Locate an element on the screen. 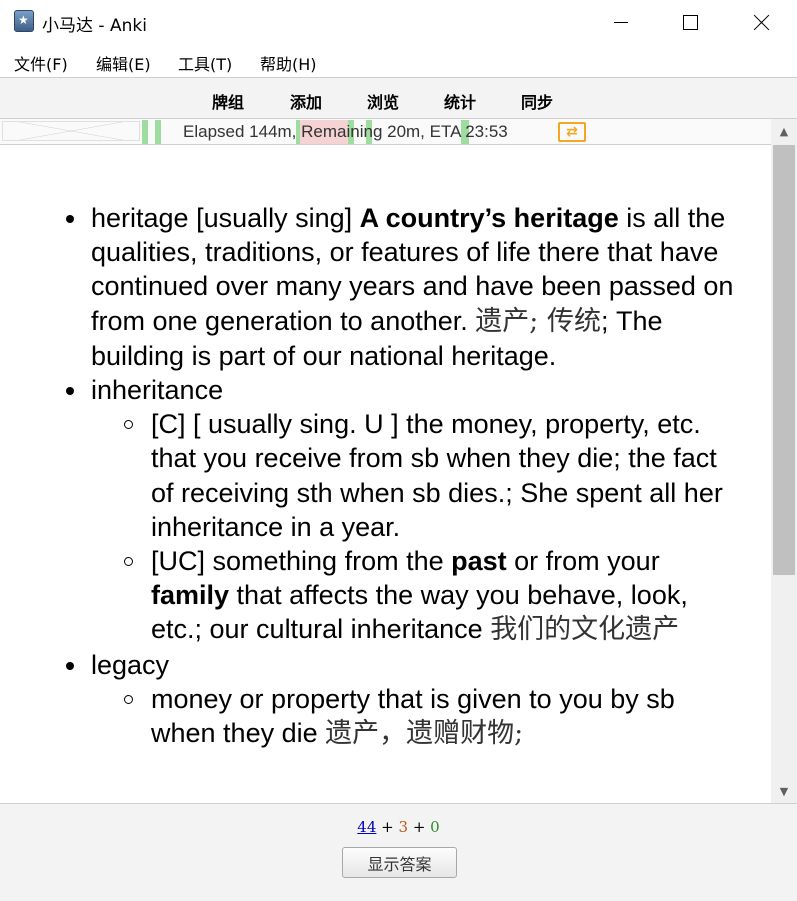 This screenshot has height=901, width=797. sub-item-cjk: 我们的文化遗产 is located at coordinates (585, 630).